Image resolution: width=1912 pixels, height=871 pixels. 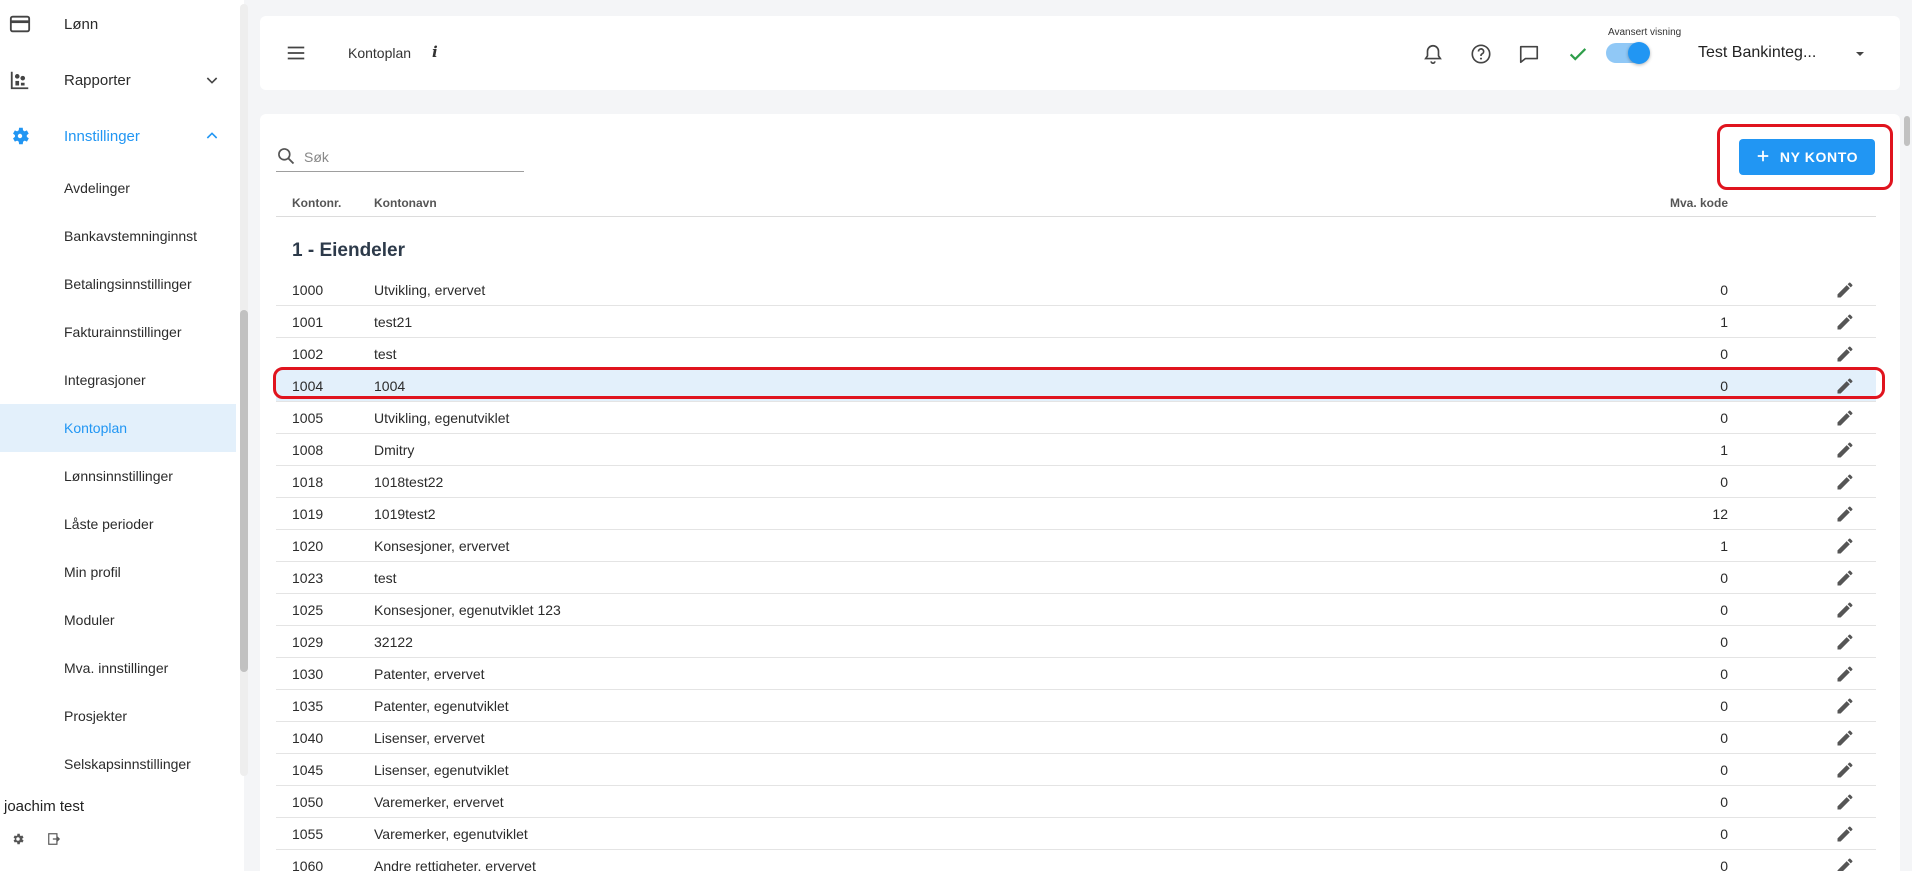 What do you see at coordinates (1076, 834) in the screenshot?
I see `table-row: 1055 Varemerker, egenutviklet 0` at bounding box center [1076, 834].